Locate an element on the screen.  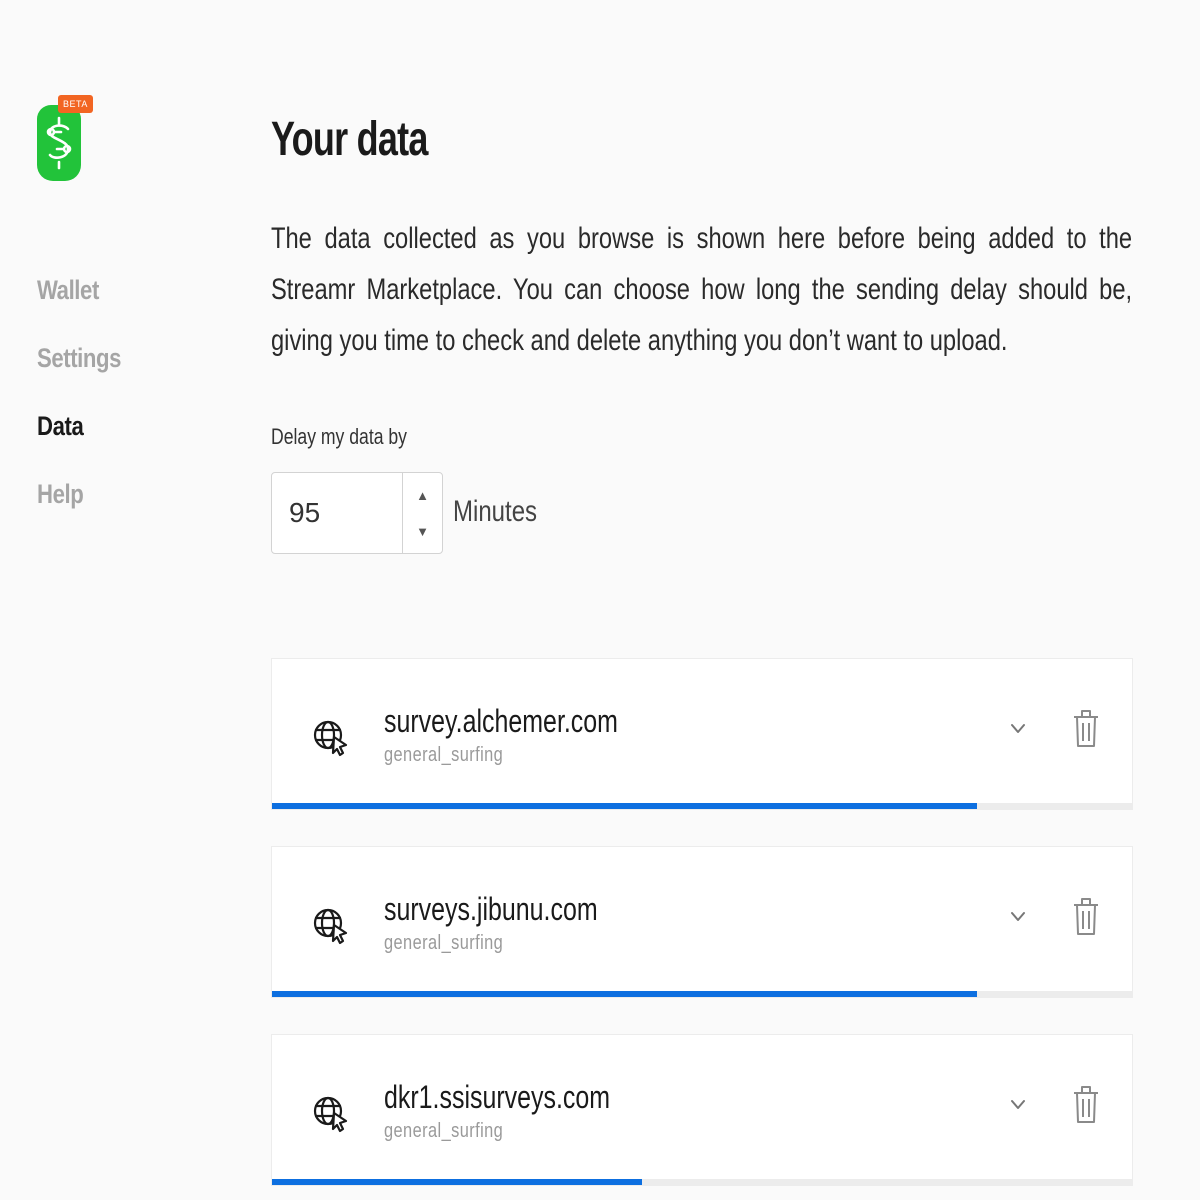
sidebar-item-wallet: Wallet is located at coordinates (79, 302).